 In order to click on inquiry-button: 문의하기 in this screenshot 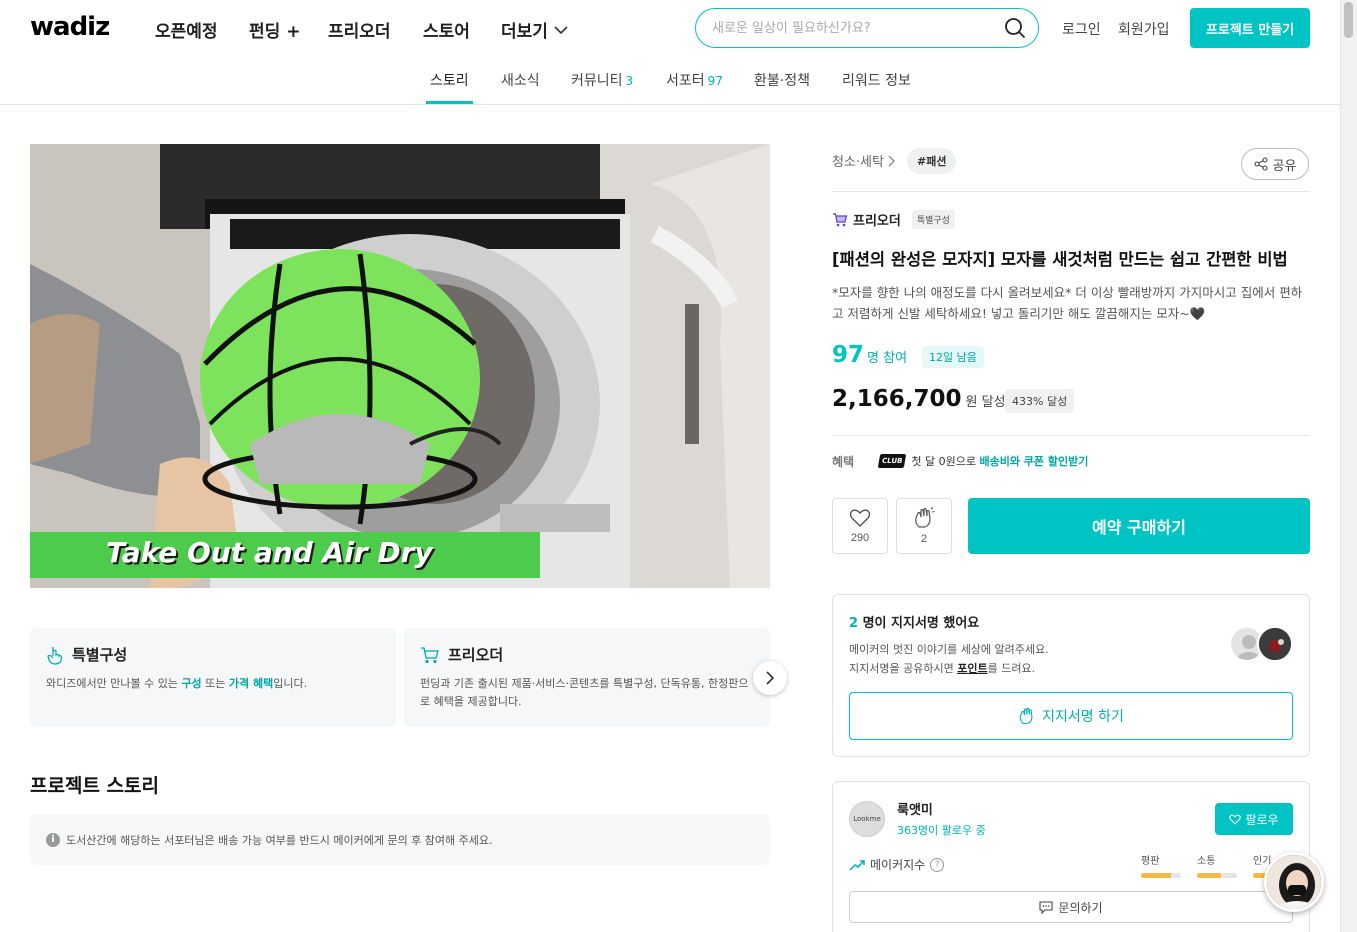, I will do `click(1071, 907)`.